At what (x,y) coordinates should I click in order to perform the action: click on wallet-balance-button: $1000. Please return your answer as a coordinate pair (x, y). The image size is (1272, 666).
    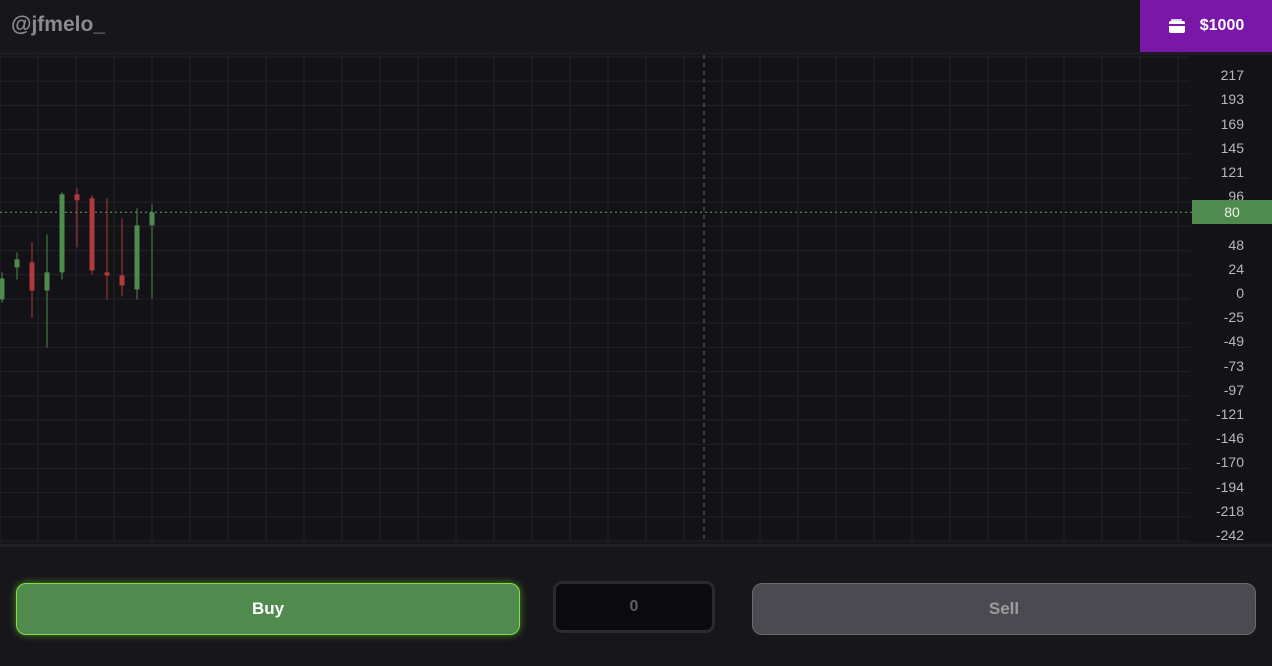
    Looking at the image, I should click on (1206, 26).